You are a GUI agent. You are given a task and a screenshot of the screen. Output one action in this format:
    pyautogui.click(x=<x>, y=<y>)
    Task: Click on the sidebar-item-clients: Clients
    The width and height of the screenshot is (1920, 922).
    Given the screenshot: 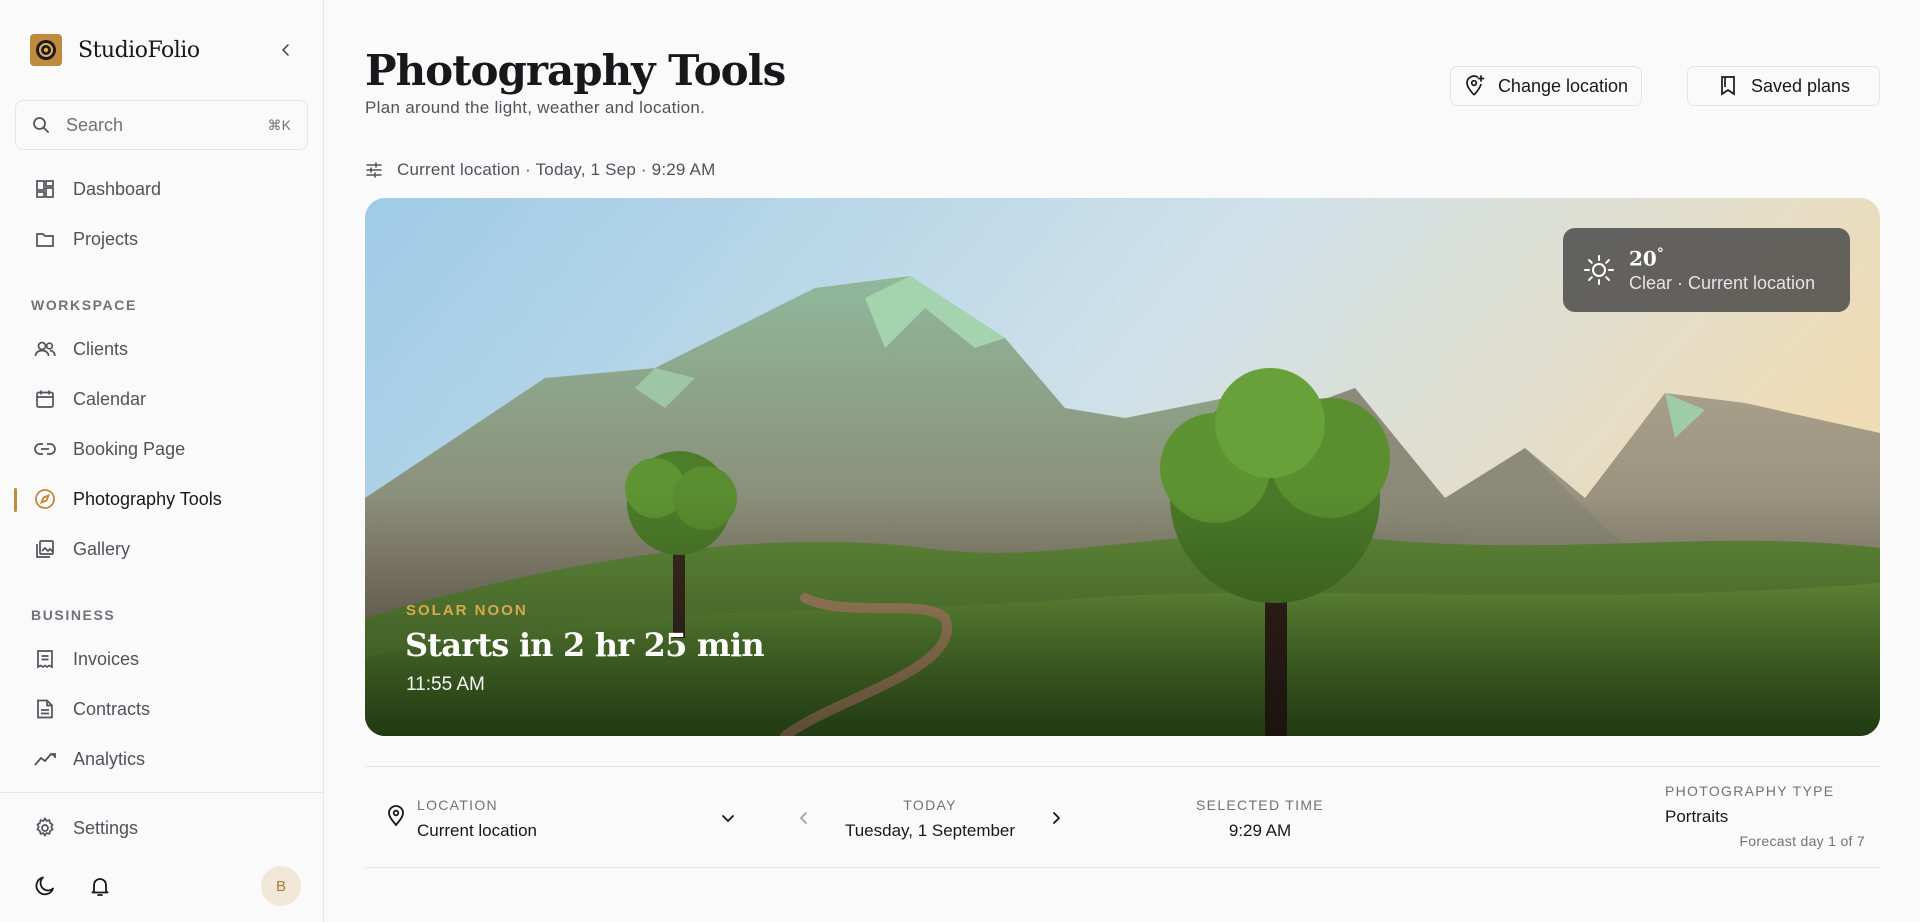 What is the action you would take?
    pyautogui.click(x=162, y=349)
    